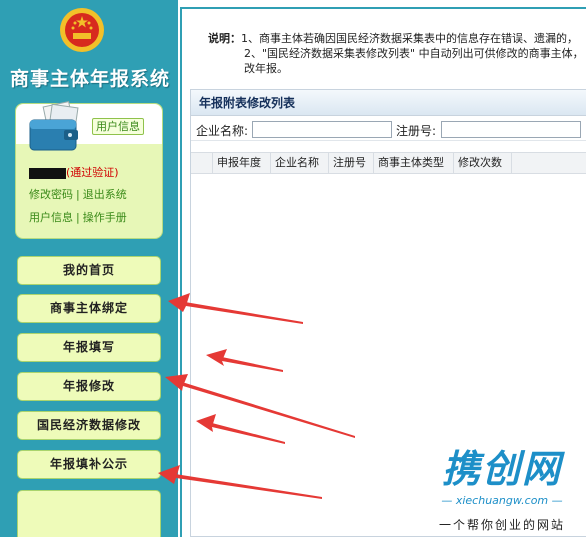 The height and width of the screenshot is (537, 586). Describe the element at coordinates (89, 425) in the screenshot. I see `nav-economic-data-button: 国民经济数据修改` at that location.